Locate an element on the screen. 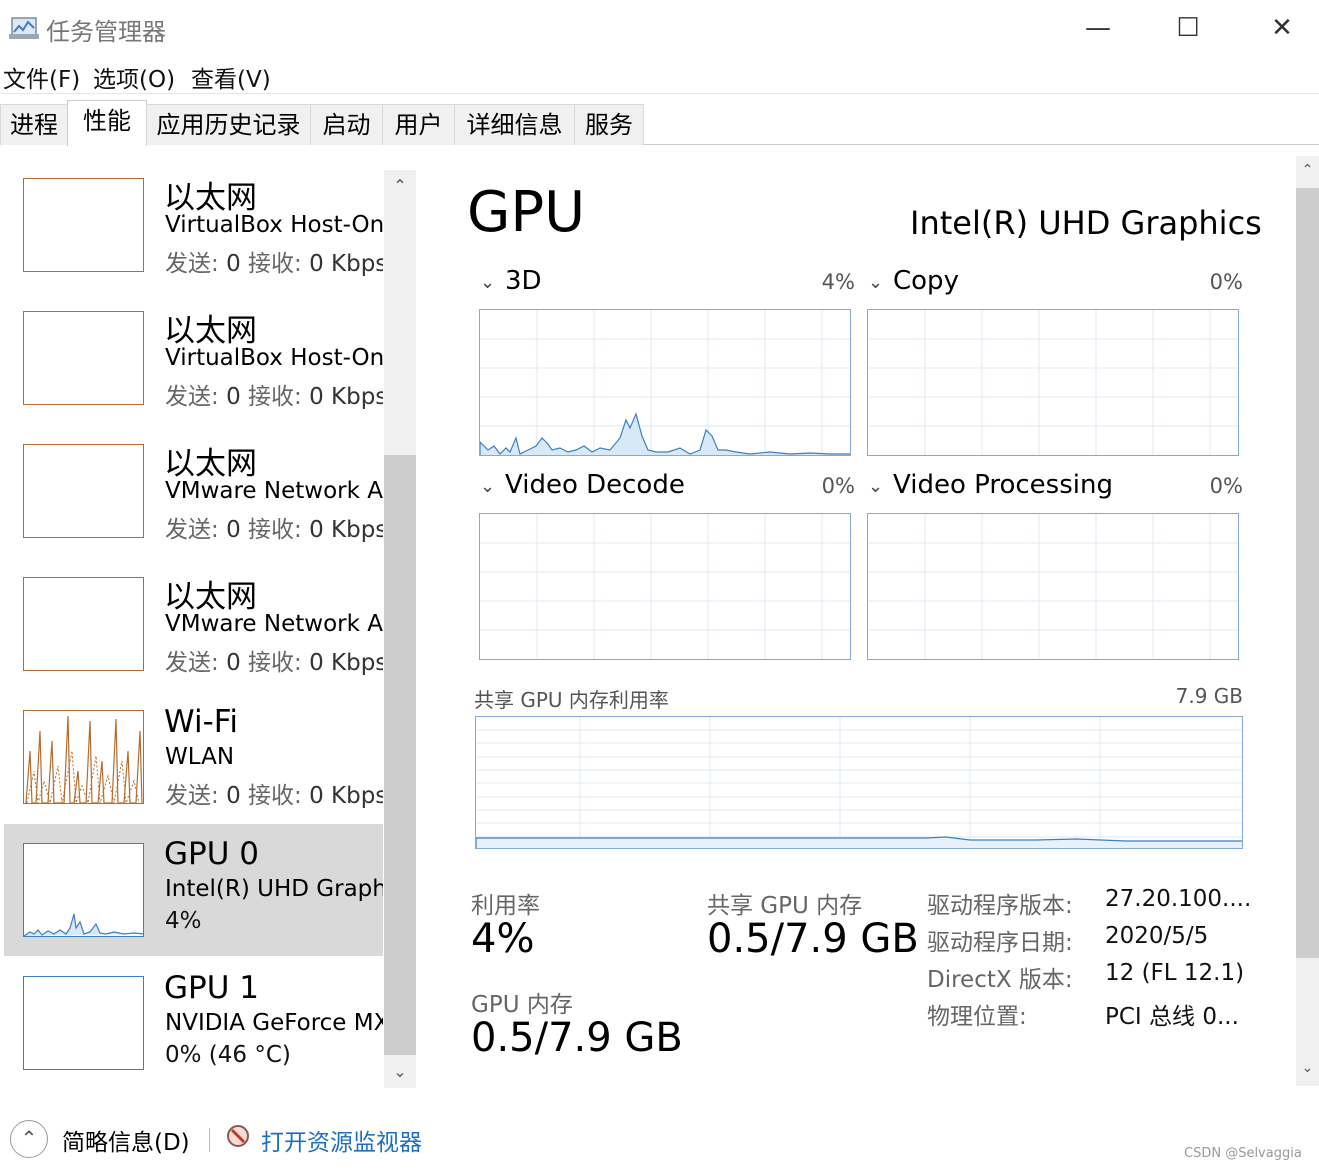 This screenshot has width=1319, height=1171. sidebar-item-name: GPU 1 is located at coordinates (211, 988).